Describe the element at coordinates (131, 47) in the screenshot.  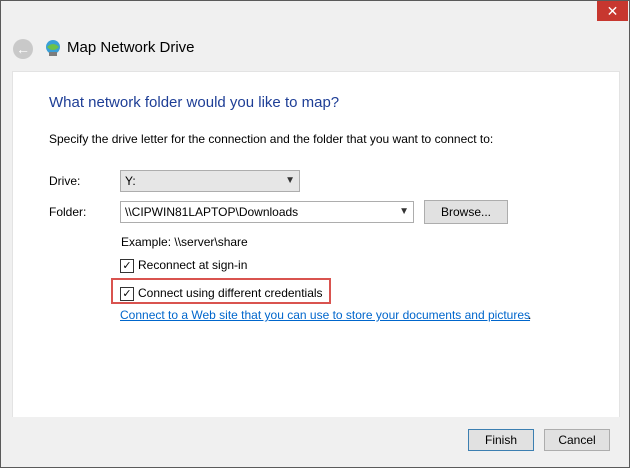
I see `window-title: Map Network Drive` at that location.